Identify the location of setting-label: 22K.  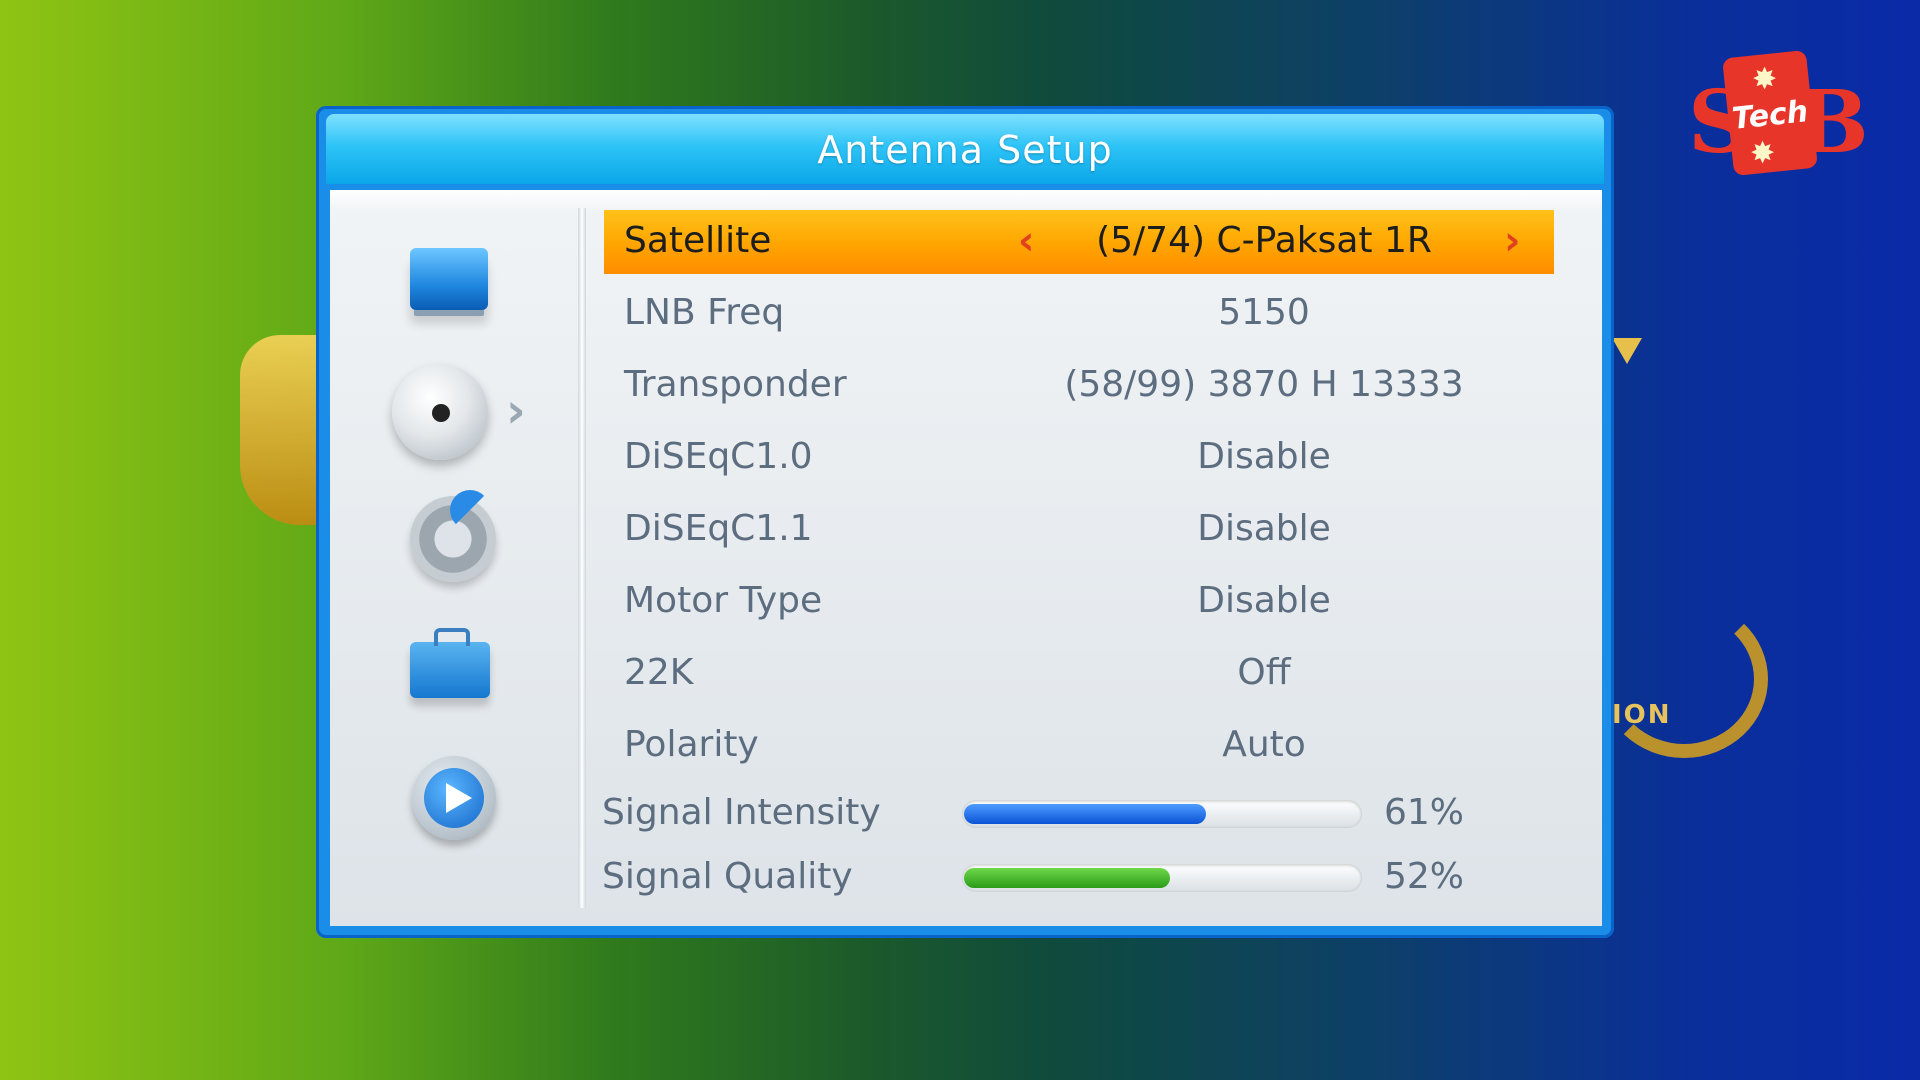
(659, 672).